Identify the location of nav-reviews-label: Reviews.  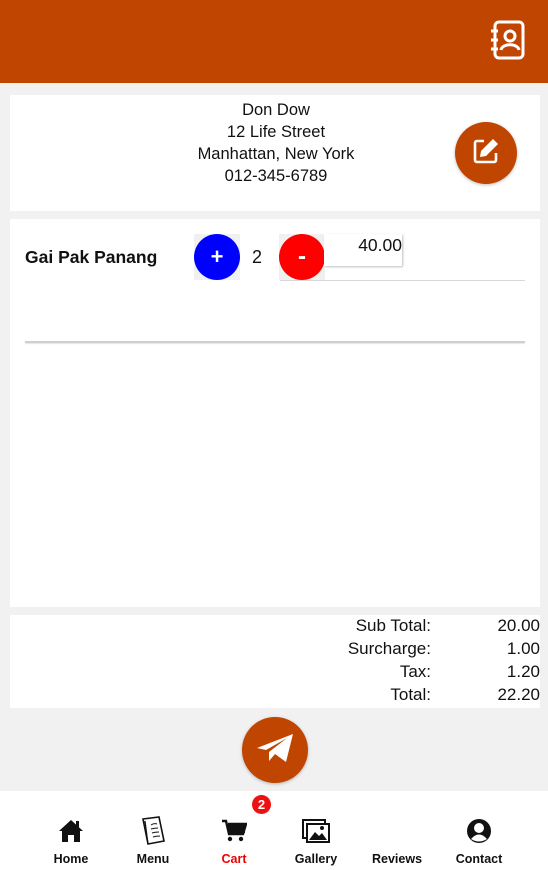
(397, 859).